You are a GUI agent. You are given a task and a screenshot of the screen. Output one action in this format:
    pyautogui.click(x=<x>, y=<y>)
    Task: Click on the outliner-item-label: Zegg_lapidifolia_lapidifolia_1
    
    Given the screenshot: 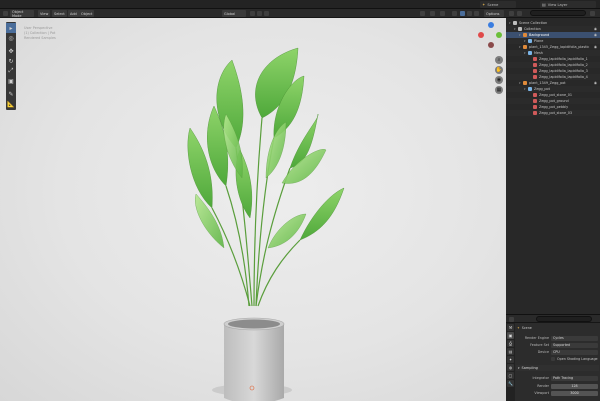 What is the action you would take?
    pyautogui.click(x=563, y=59)
    